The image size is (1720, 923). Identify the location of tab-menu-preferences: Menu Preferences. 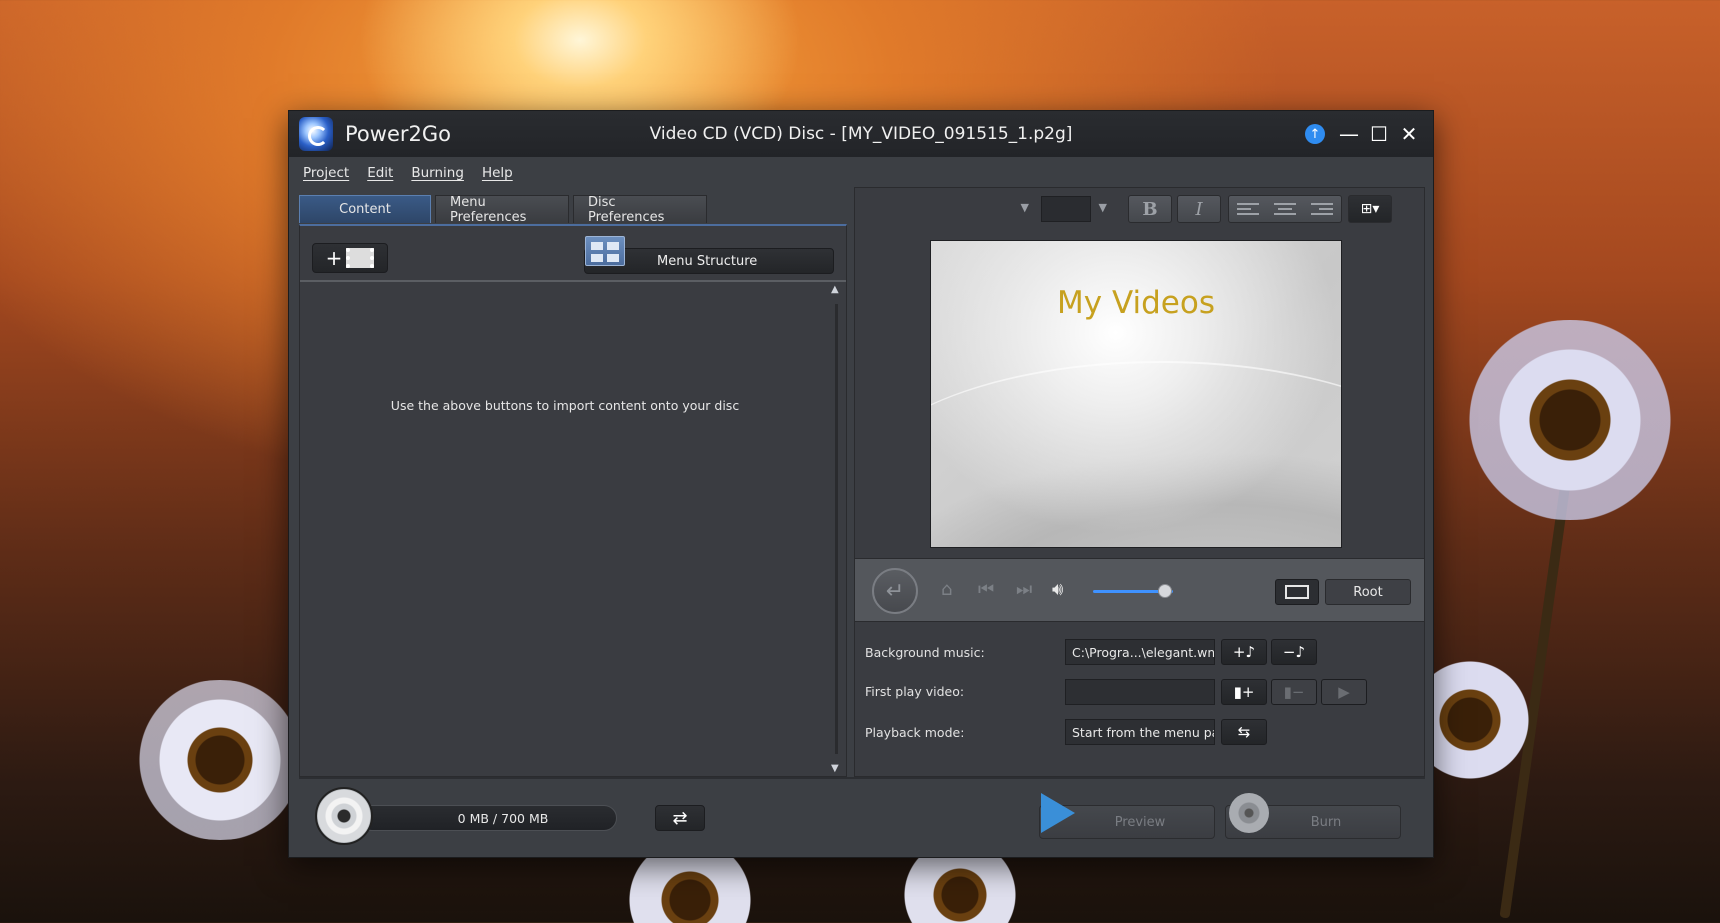
(502, 210).